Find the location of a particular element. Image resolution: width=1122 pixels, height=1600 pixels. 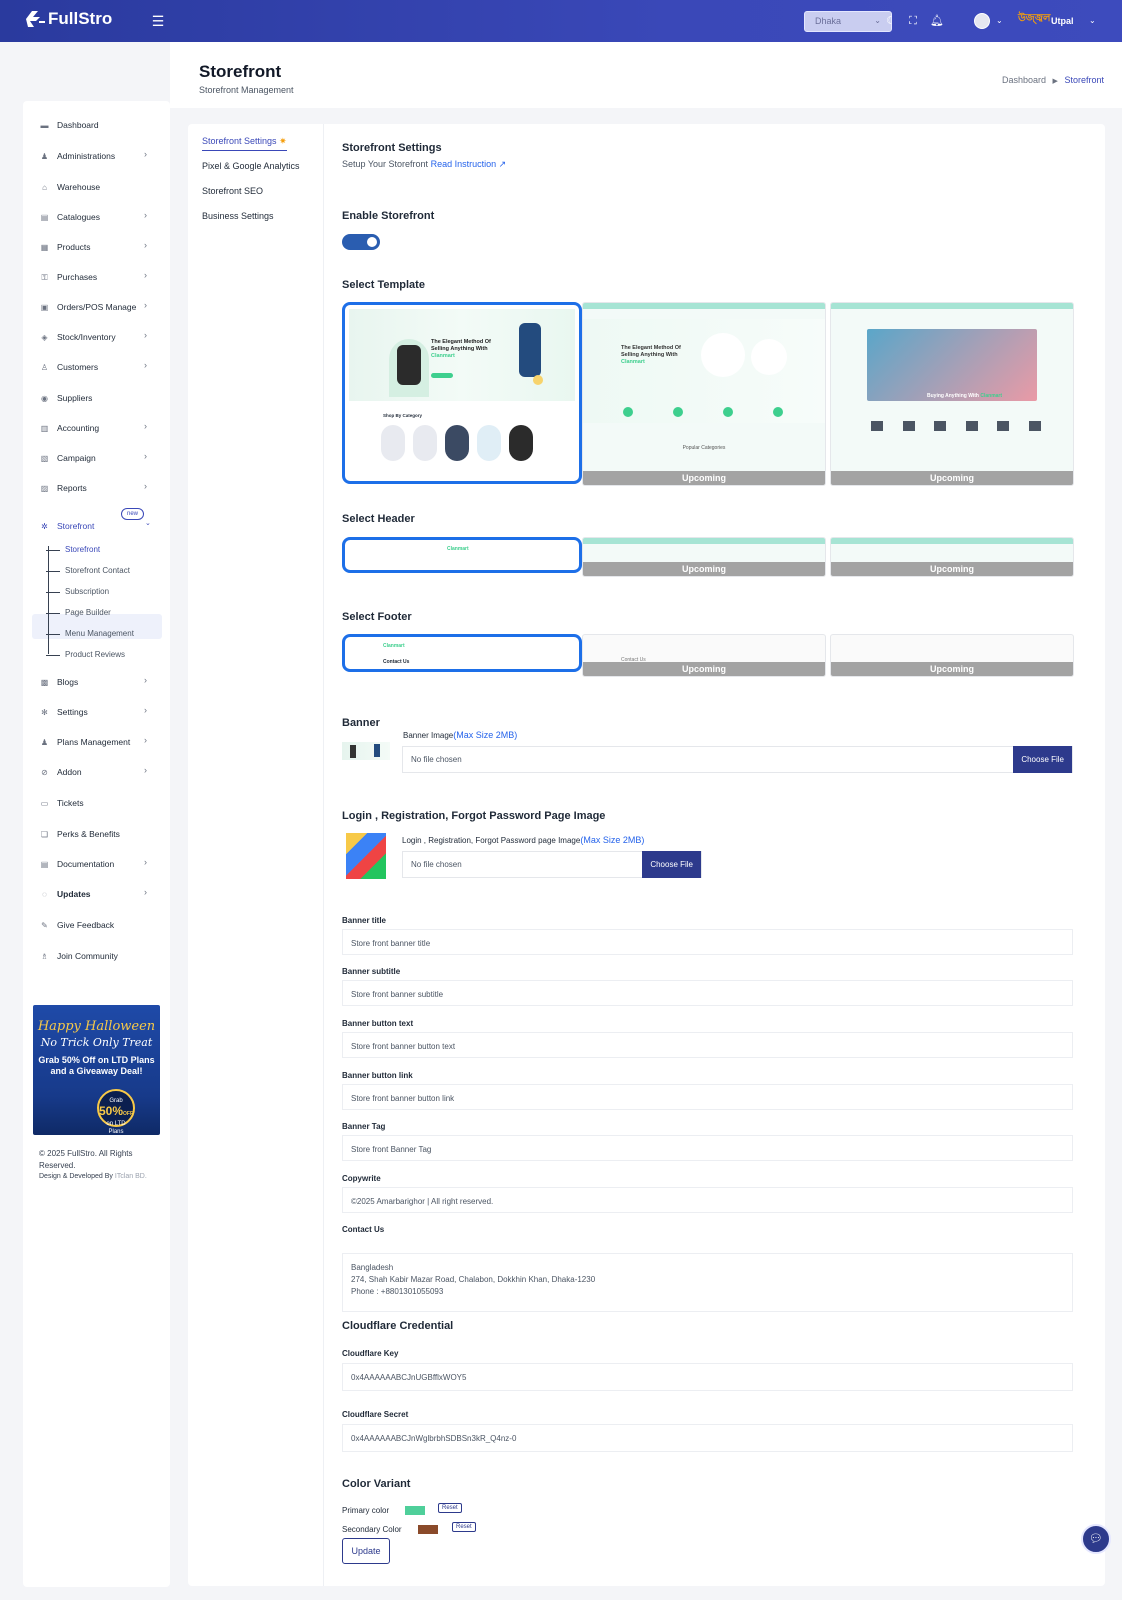

sidebar-item-dashboard: ▬ Dashboard is located at coordinates (69, 125).